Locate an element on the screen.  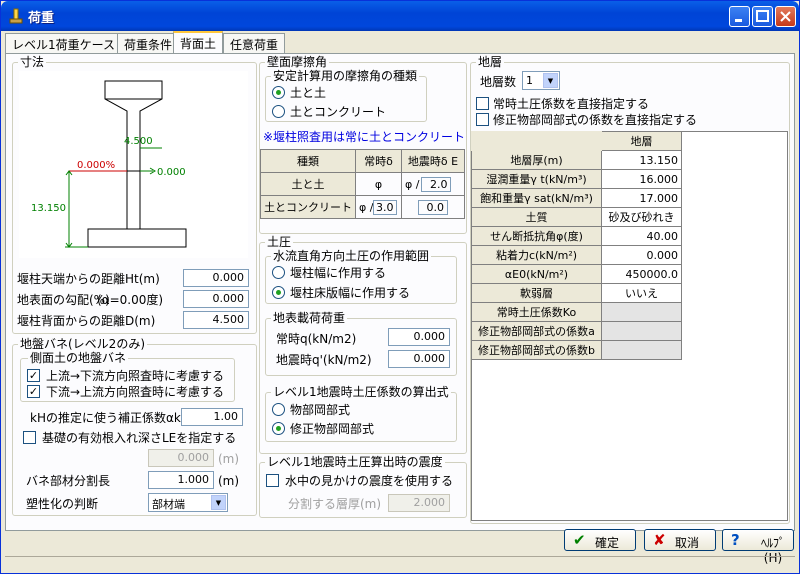
mononobe-label: 物部岡部式 is located at coordinates (320, 410).